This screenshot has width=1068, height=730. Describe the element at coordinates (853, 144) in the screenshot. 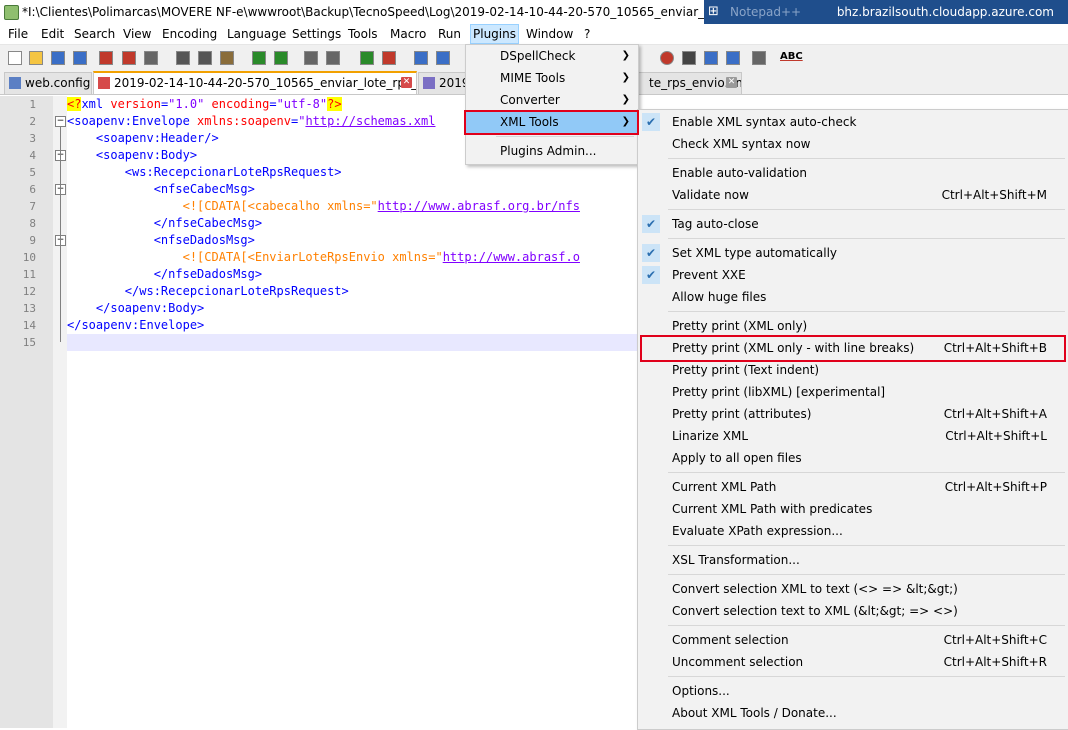

I see `xml-tools-item-check-xml-syntax-now: Check XML syntax now` at that location.